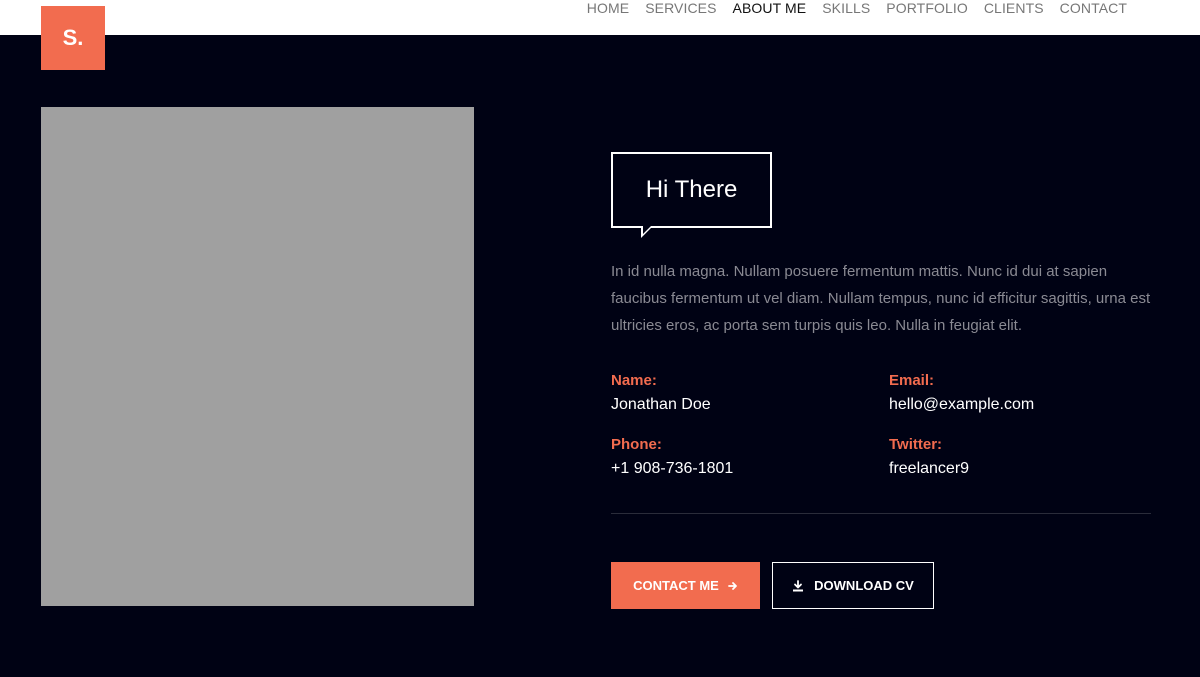 This screenshot has height=677, width=1200. I want to click on contact-me-button: CONTACT ME, so click(685, 585).